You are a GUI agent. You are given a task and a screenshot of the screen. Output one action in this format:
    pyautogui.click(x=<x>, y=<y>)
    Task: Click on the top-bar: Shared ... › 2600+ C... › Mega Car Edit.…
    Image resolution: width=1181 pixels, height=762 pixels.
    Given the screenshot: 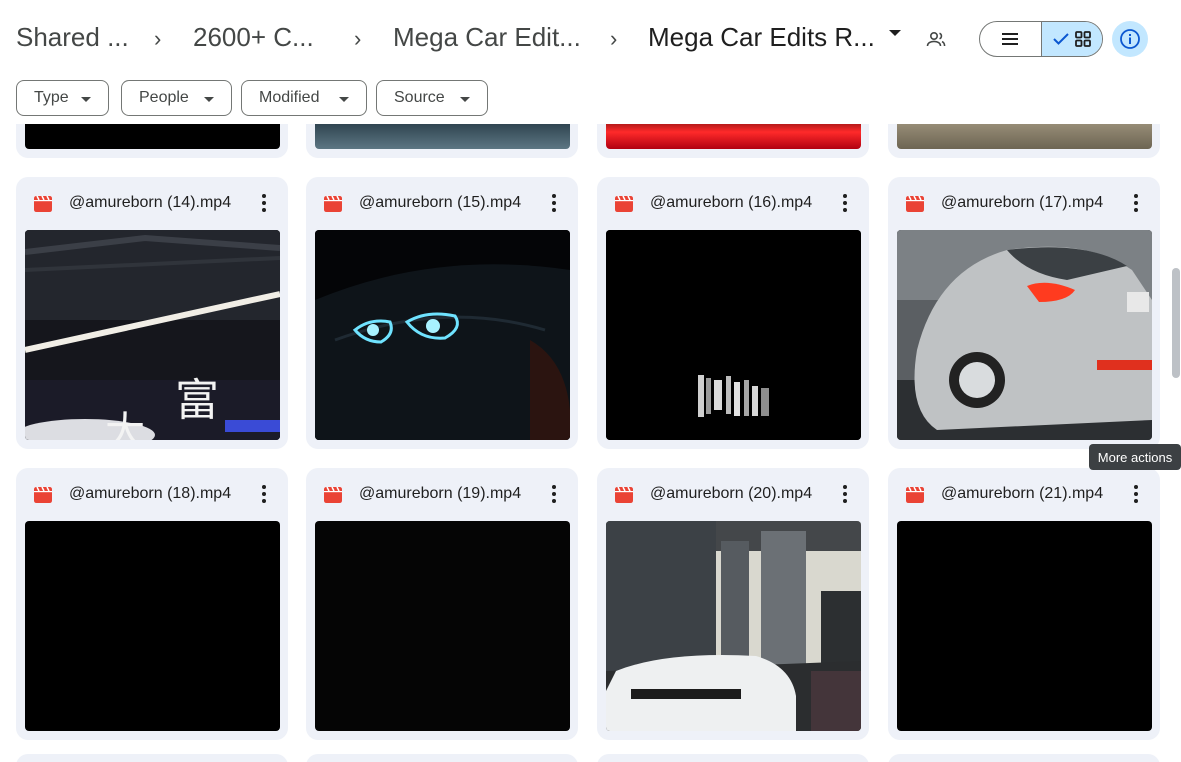 What is the action you would take?
    pyautogui.click(x=590, y=39)
    